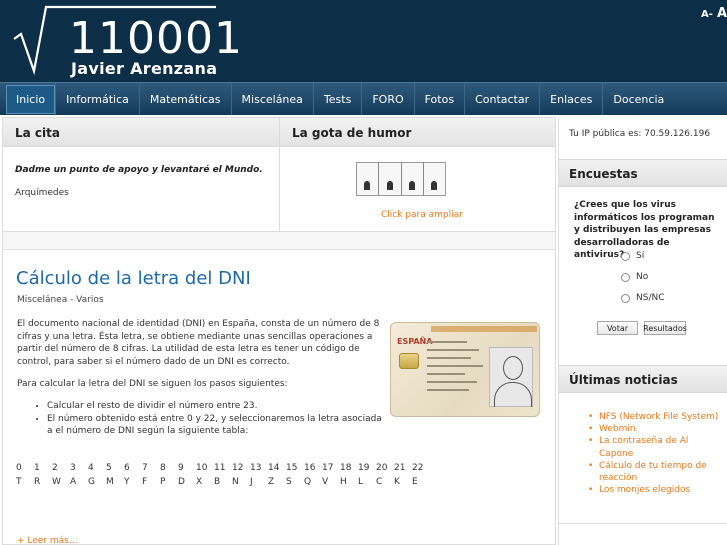 The width and height of the screenshot is (727, 545). What do you see at coordinates (202, 468) in the screenshot?
I see `table-cell-number: 10` at bounding box center [202, 468].